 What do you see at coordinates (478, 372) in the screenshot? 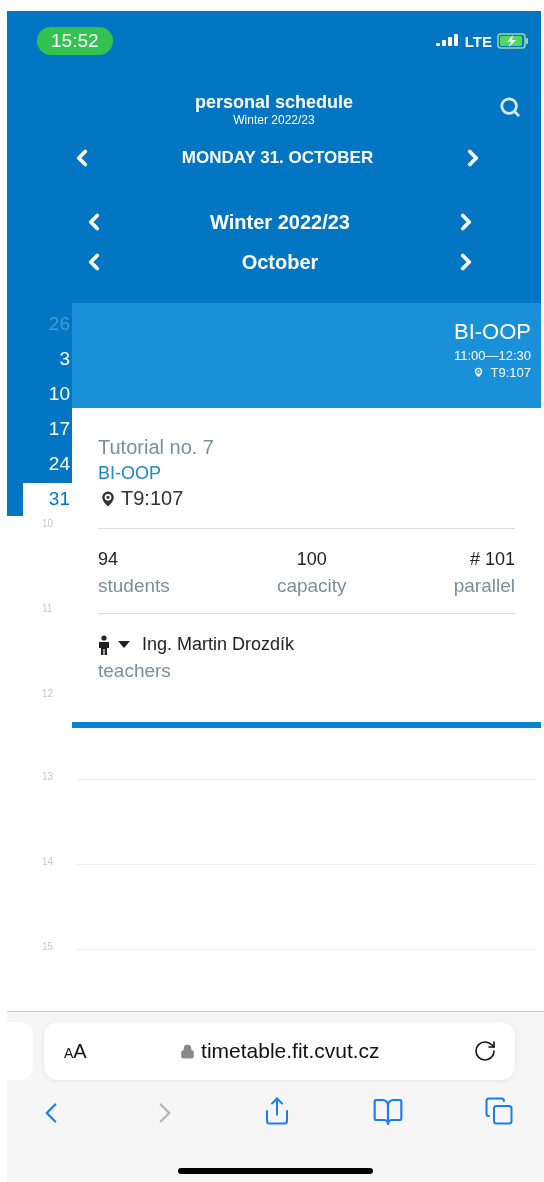
I see `location-pin-icon` at bounding box center [478, 372].